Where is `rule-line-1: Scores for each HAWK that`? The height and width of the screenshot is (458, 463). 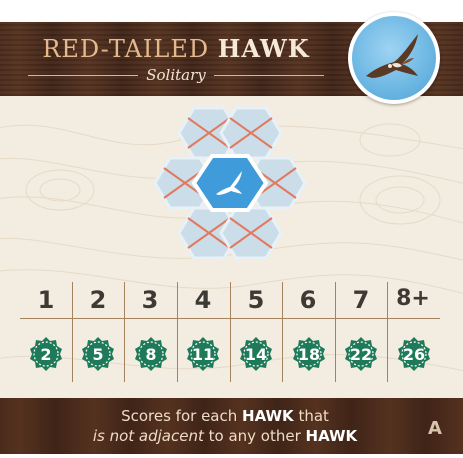
rule-line-1: Scores for each HAWK that is located at coordinates (225, 416).